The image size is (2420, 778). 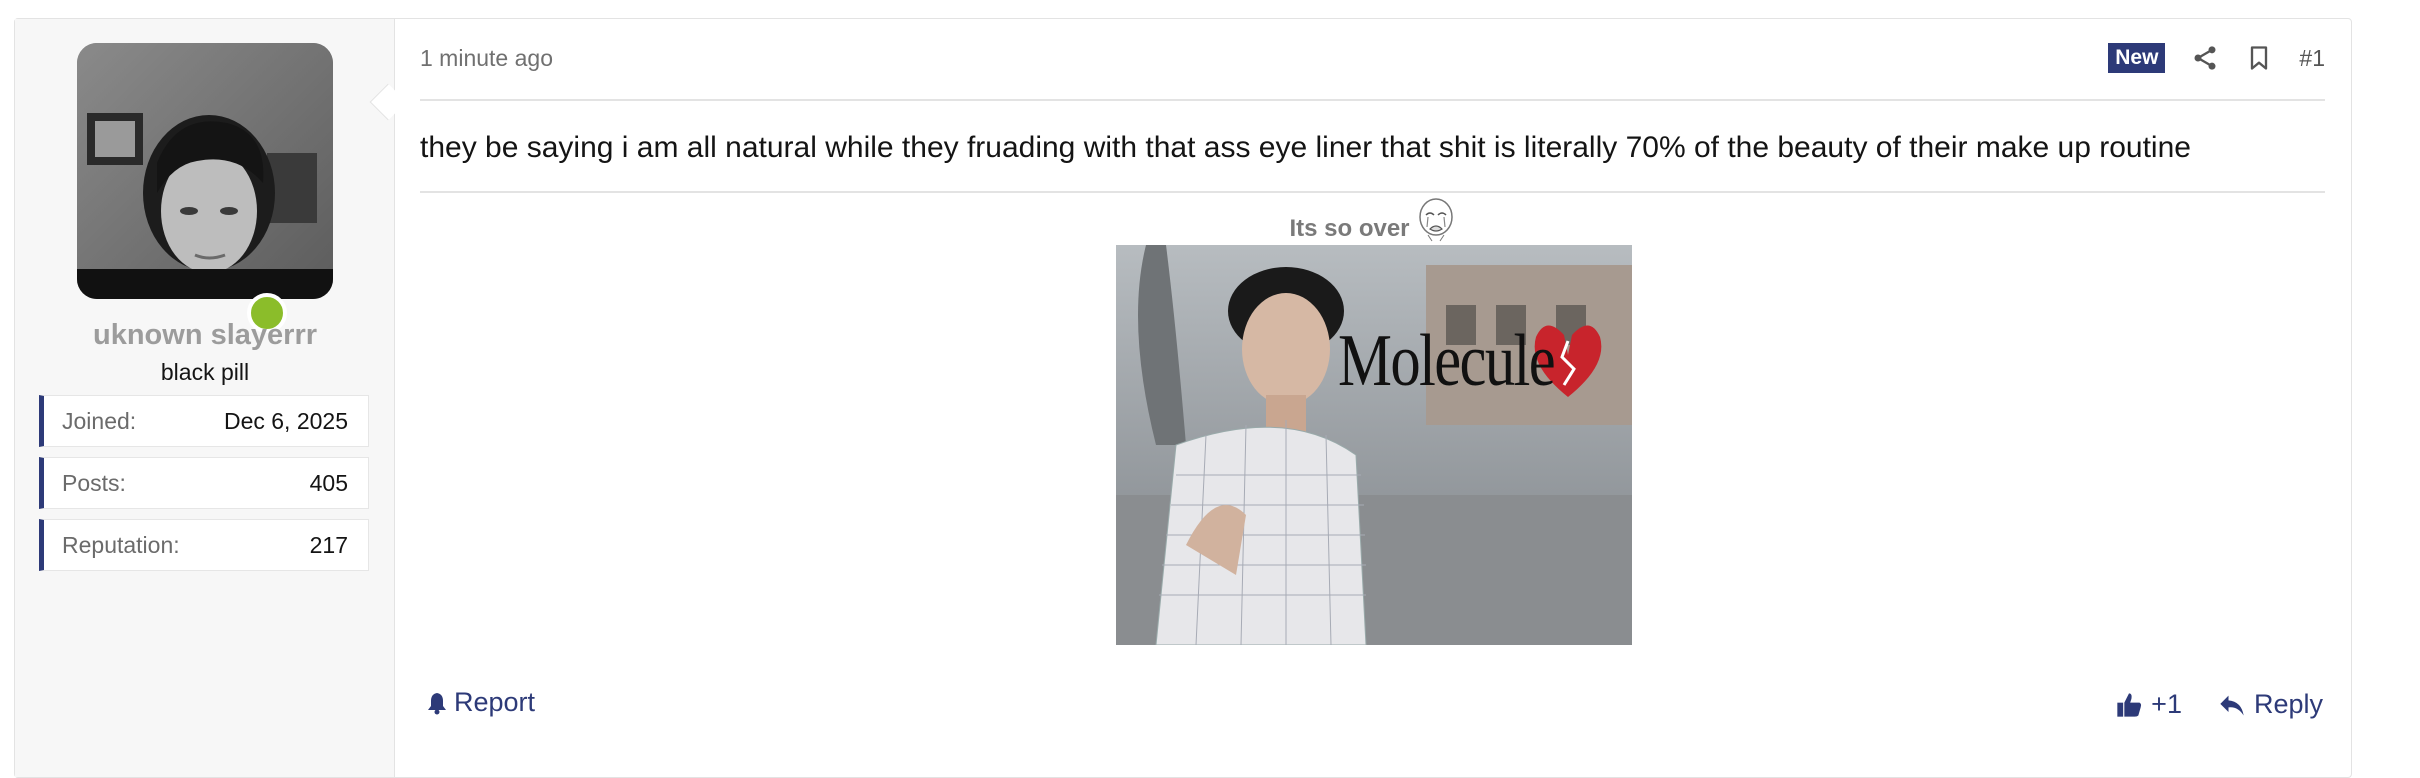 What do you see at coordinates (205, 335) in the screenshot?
I see `username: uknown slayerrr` at bounding box center [205, 335].